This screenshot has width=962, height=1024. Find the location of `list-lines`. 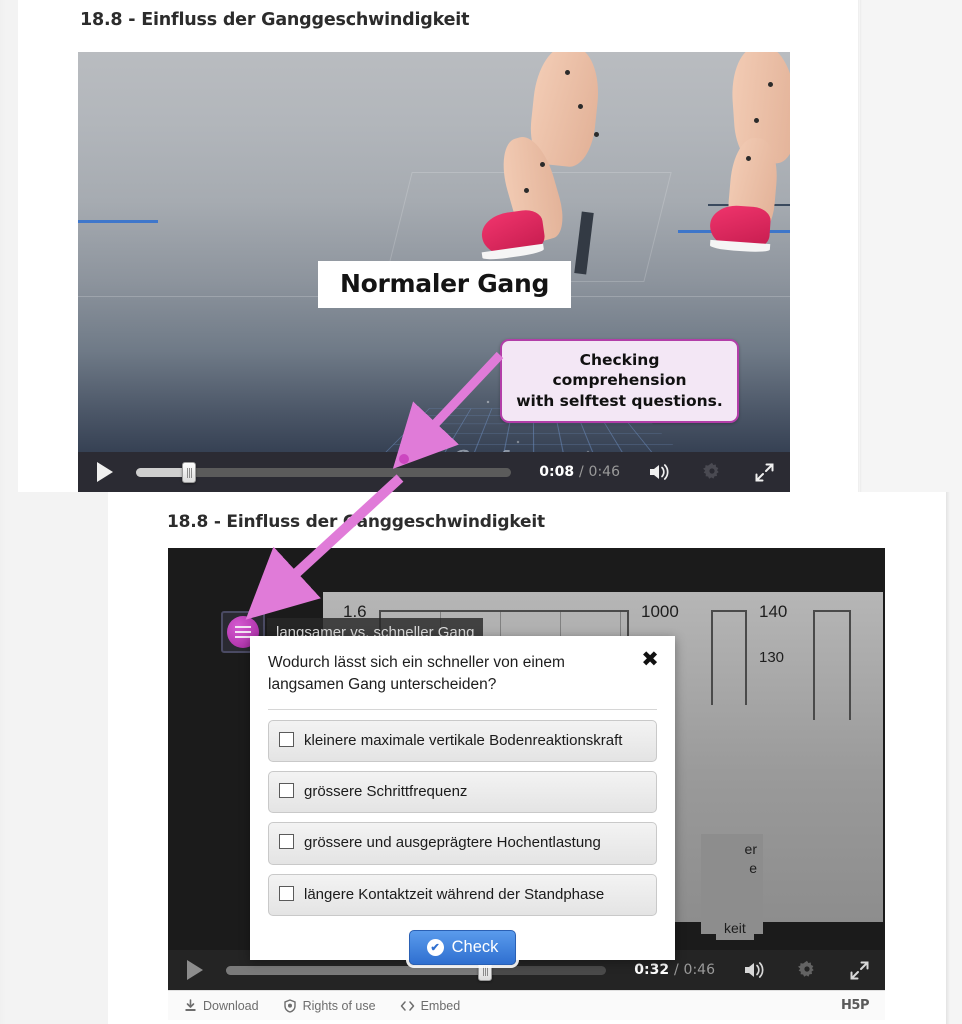

list-lines is located at coordinates (243, 632).